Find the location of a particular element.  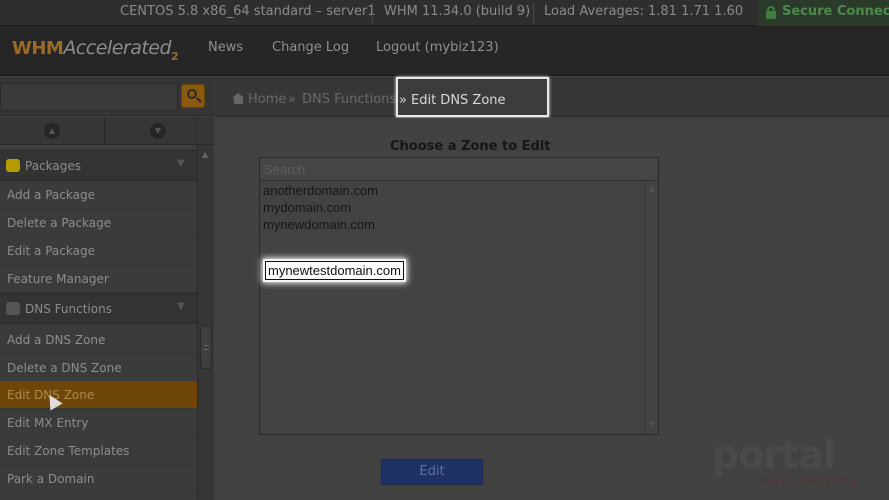

breadcrumb-home: Home is located at coordinates (267, 99).